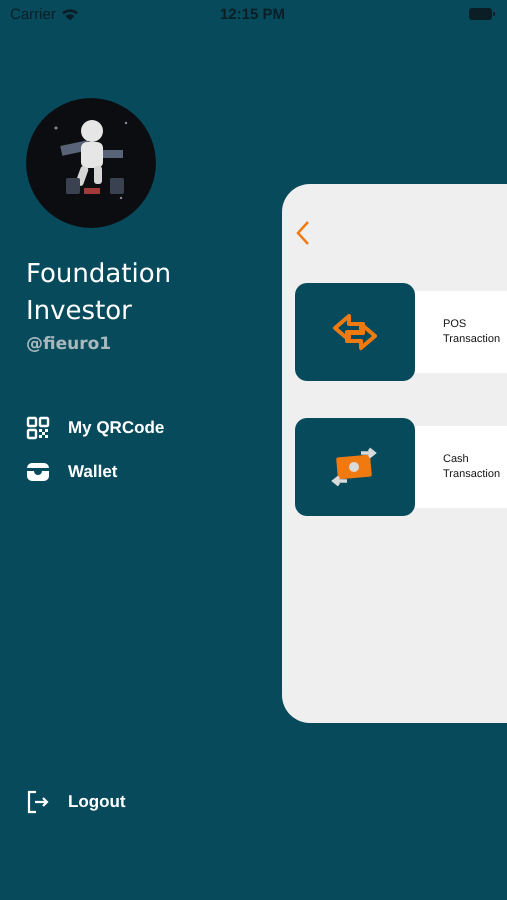 The image size is (507, 900). I want to click on cash-exchange-icon, so click(355, 467).